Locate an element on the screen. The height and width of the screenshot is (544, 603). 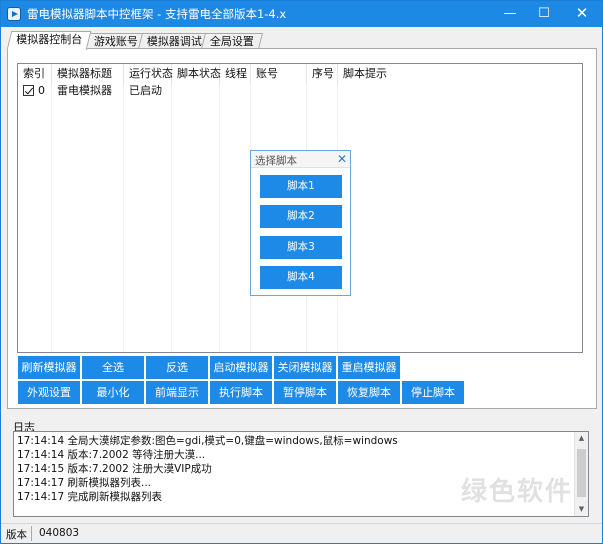
tab-global-settings: 全局设置 is located at coordinates (232, 41).